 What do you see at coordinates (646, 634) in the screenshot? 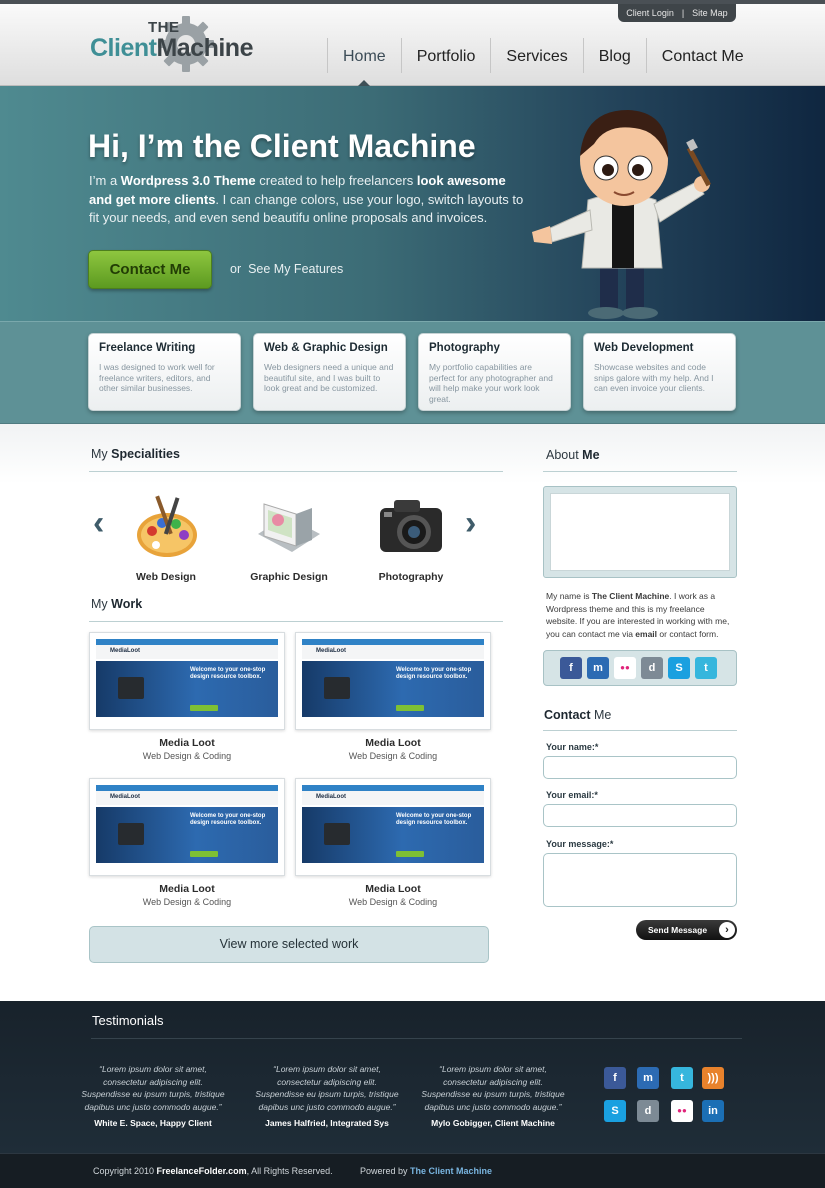
I see `email-link: email` at bounding box center [646, 634].